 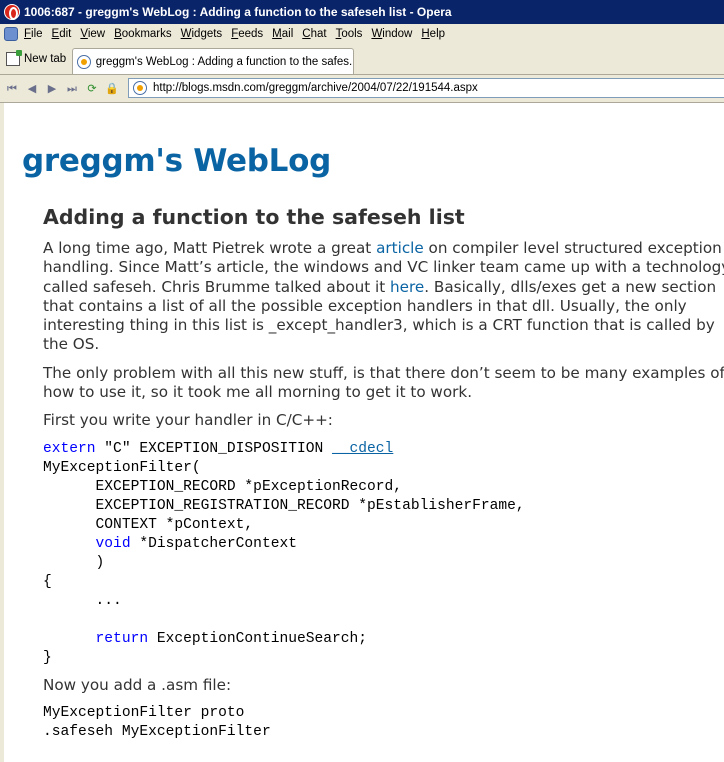 What do you see at coordinates (12, 89) in the screenshot?
I see `rewind-icon: ⏮` at bounding box center [12, 89].